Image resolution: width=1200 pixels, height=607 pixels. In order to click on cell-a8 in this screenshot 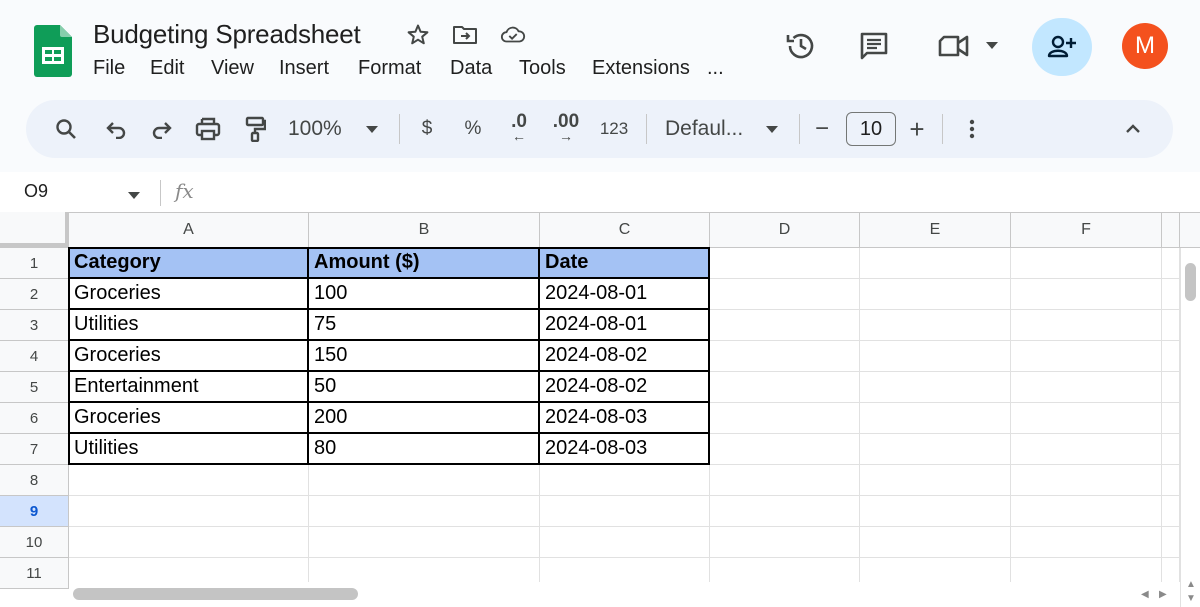, I will do `click(189, 480)`.